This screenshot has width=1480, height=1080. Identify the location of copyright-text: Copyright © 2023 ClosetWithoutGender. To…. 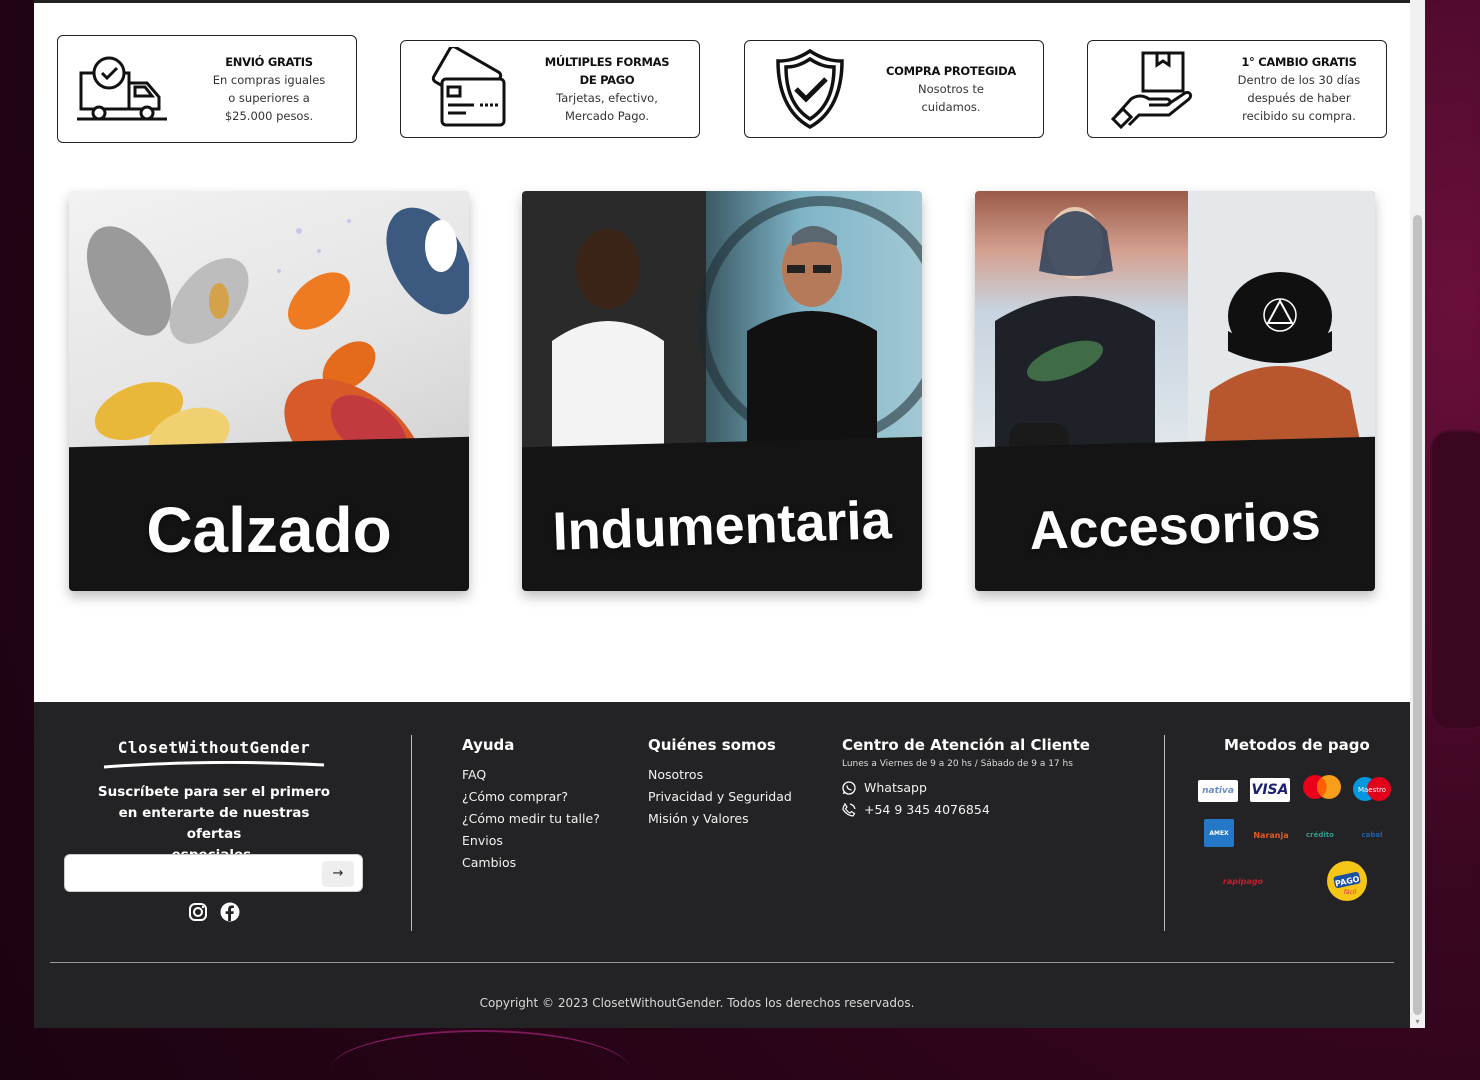
(697, 1003).